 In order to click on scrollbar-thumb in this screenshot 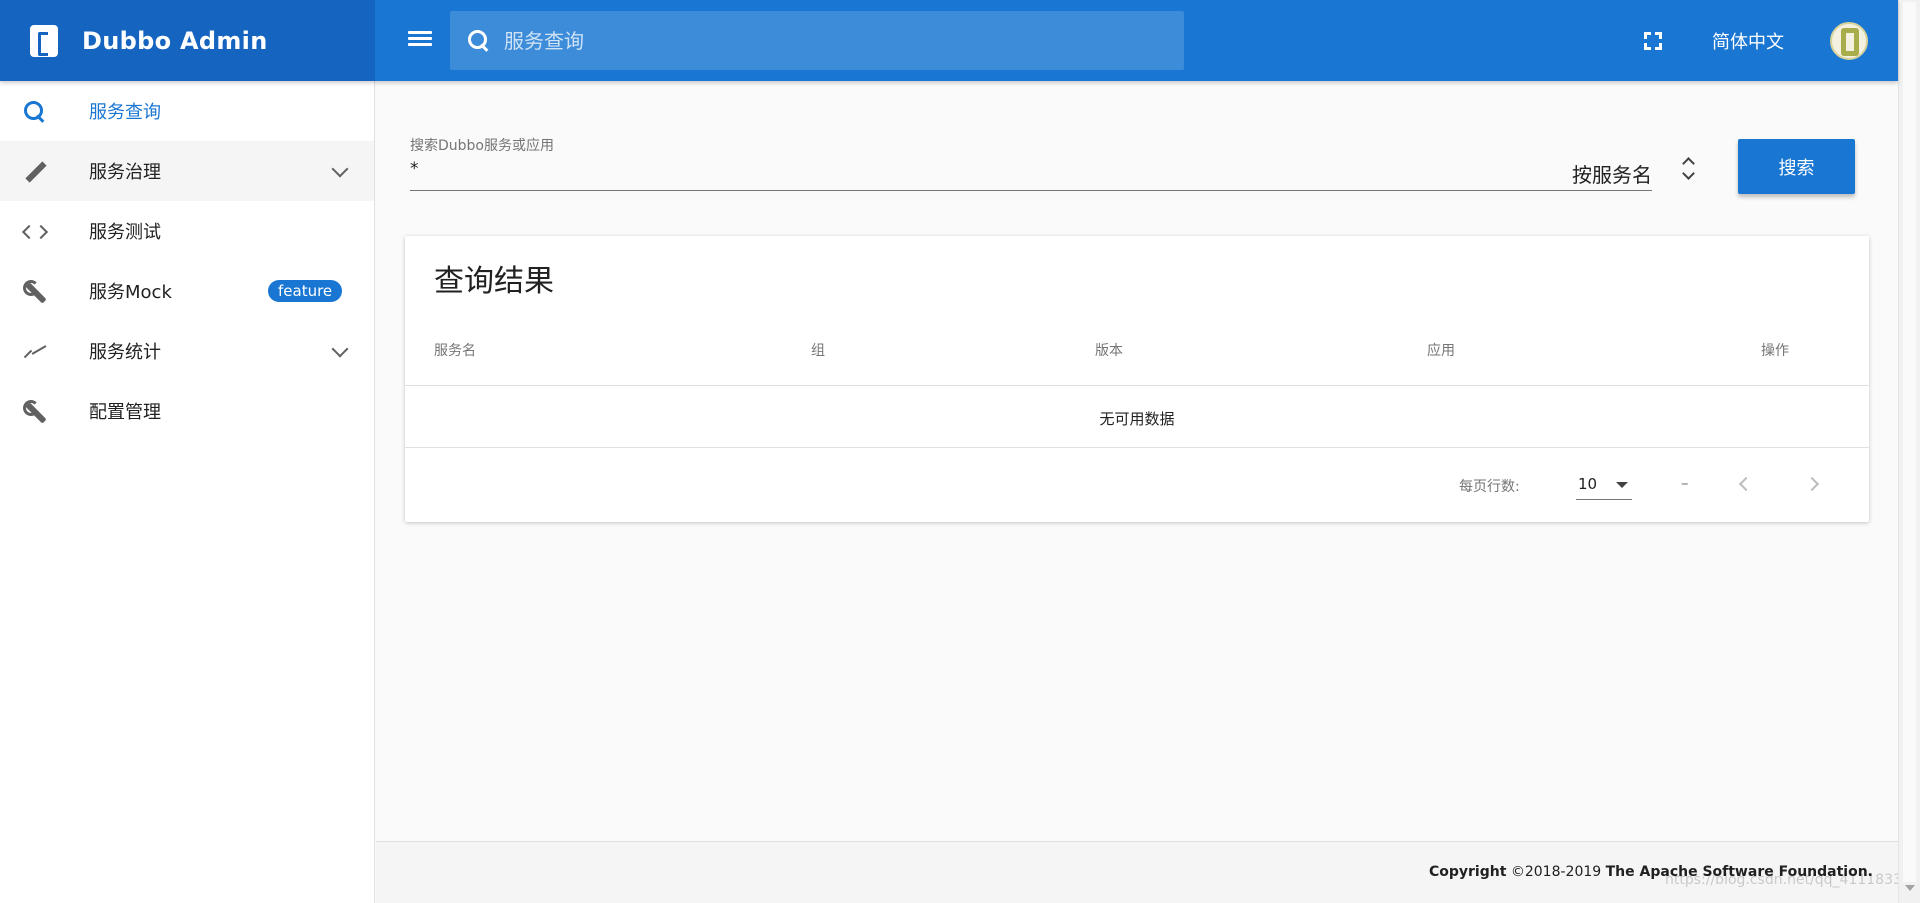, I will do `click(1909, 442)`.